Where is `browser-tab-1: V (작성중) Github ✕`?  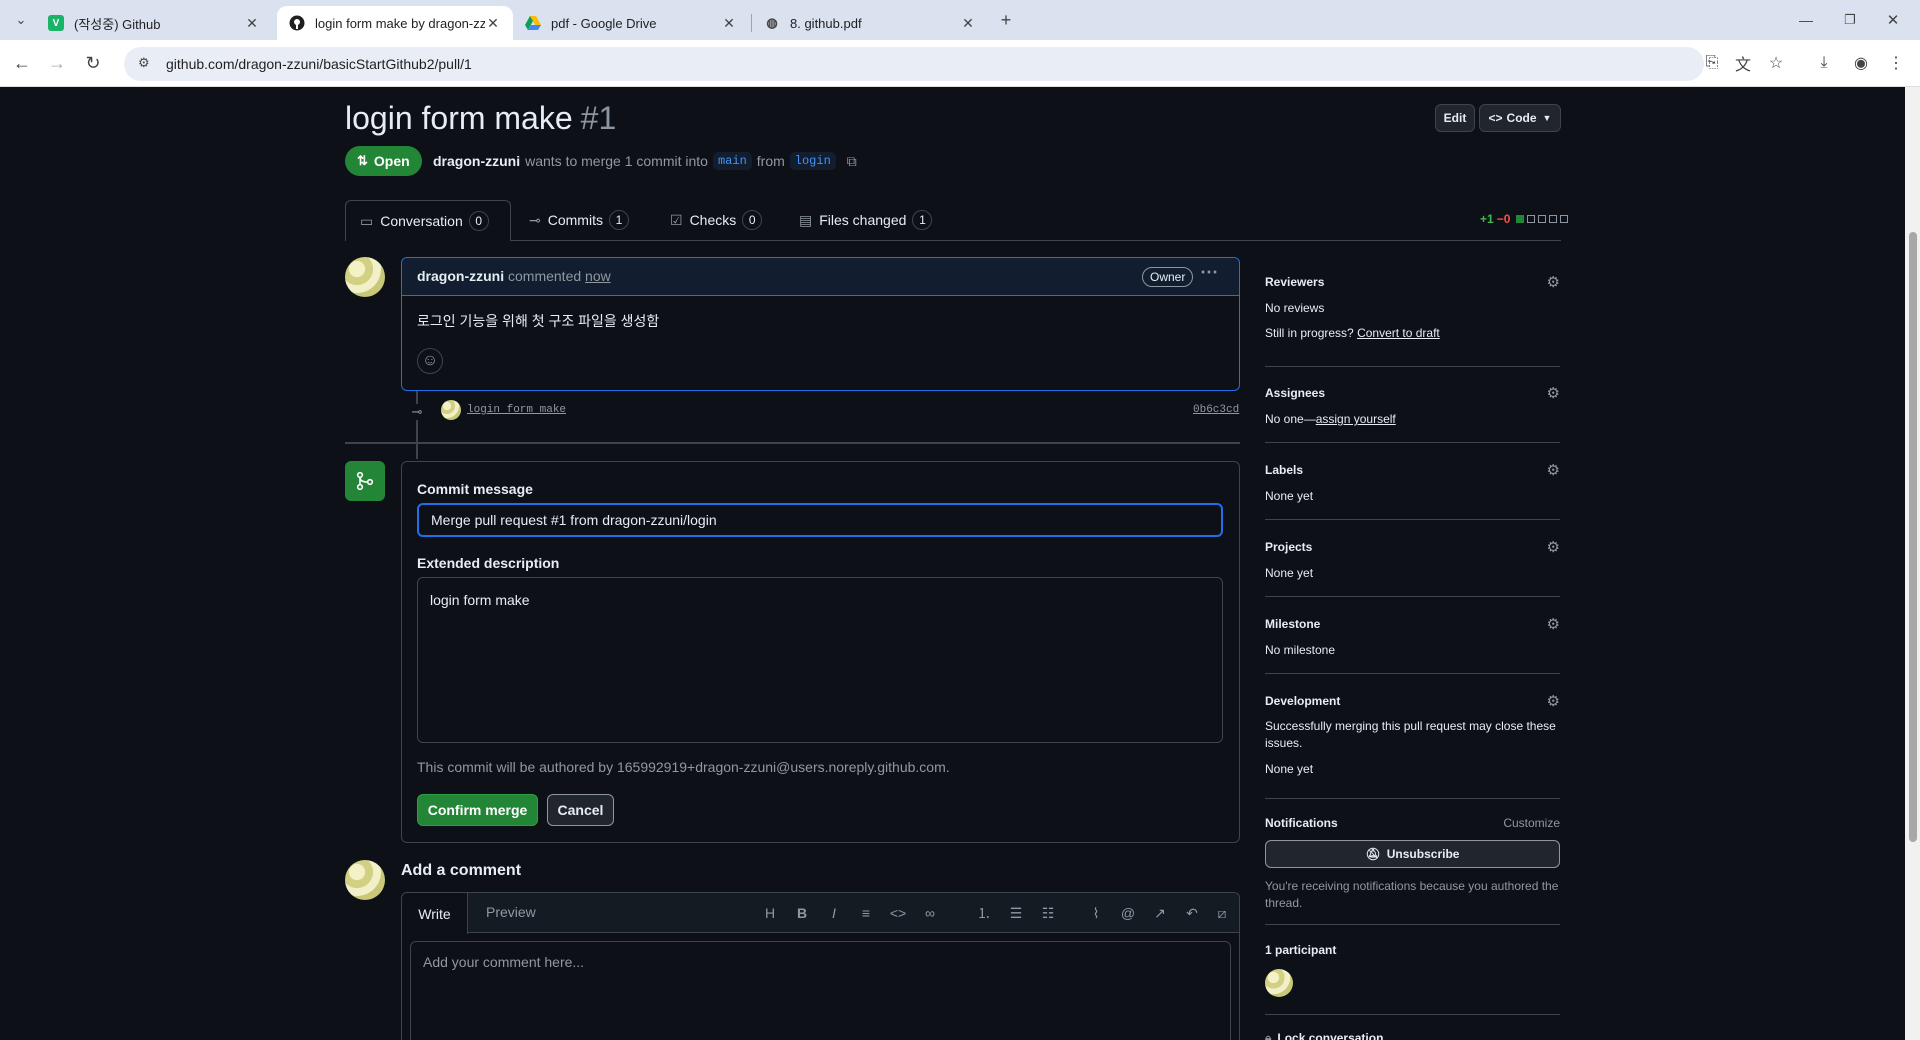
browser-tab-1: V (작성중) Github ✕ is located at coordinates (154, 23).